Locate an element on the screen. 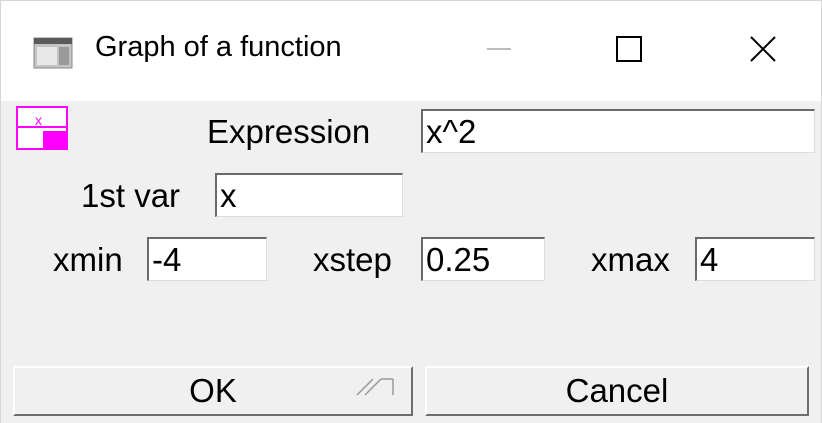  xmin-input is located at coordinates (207, 259).